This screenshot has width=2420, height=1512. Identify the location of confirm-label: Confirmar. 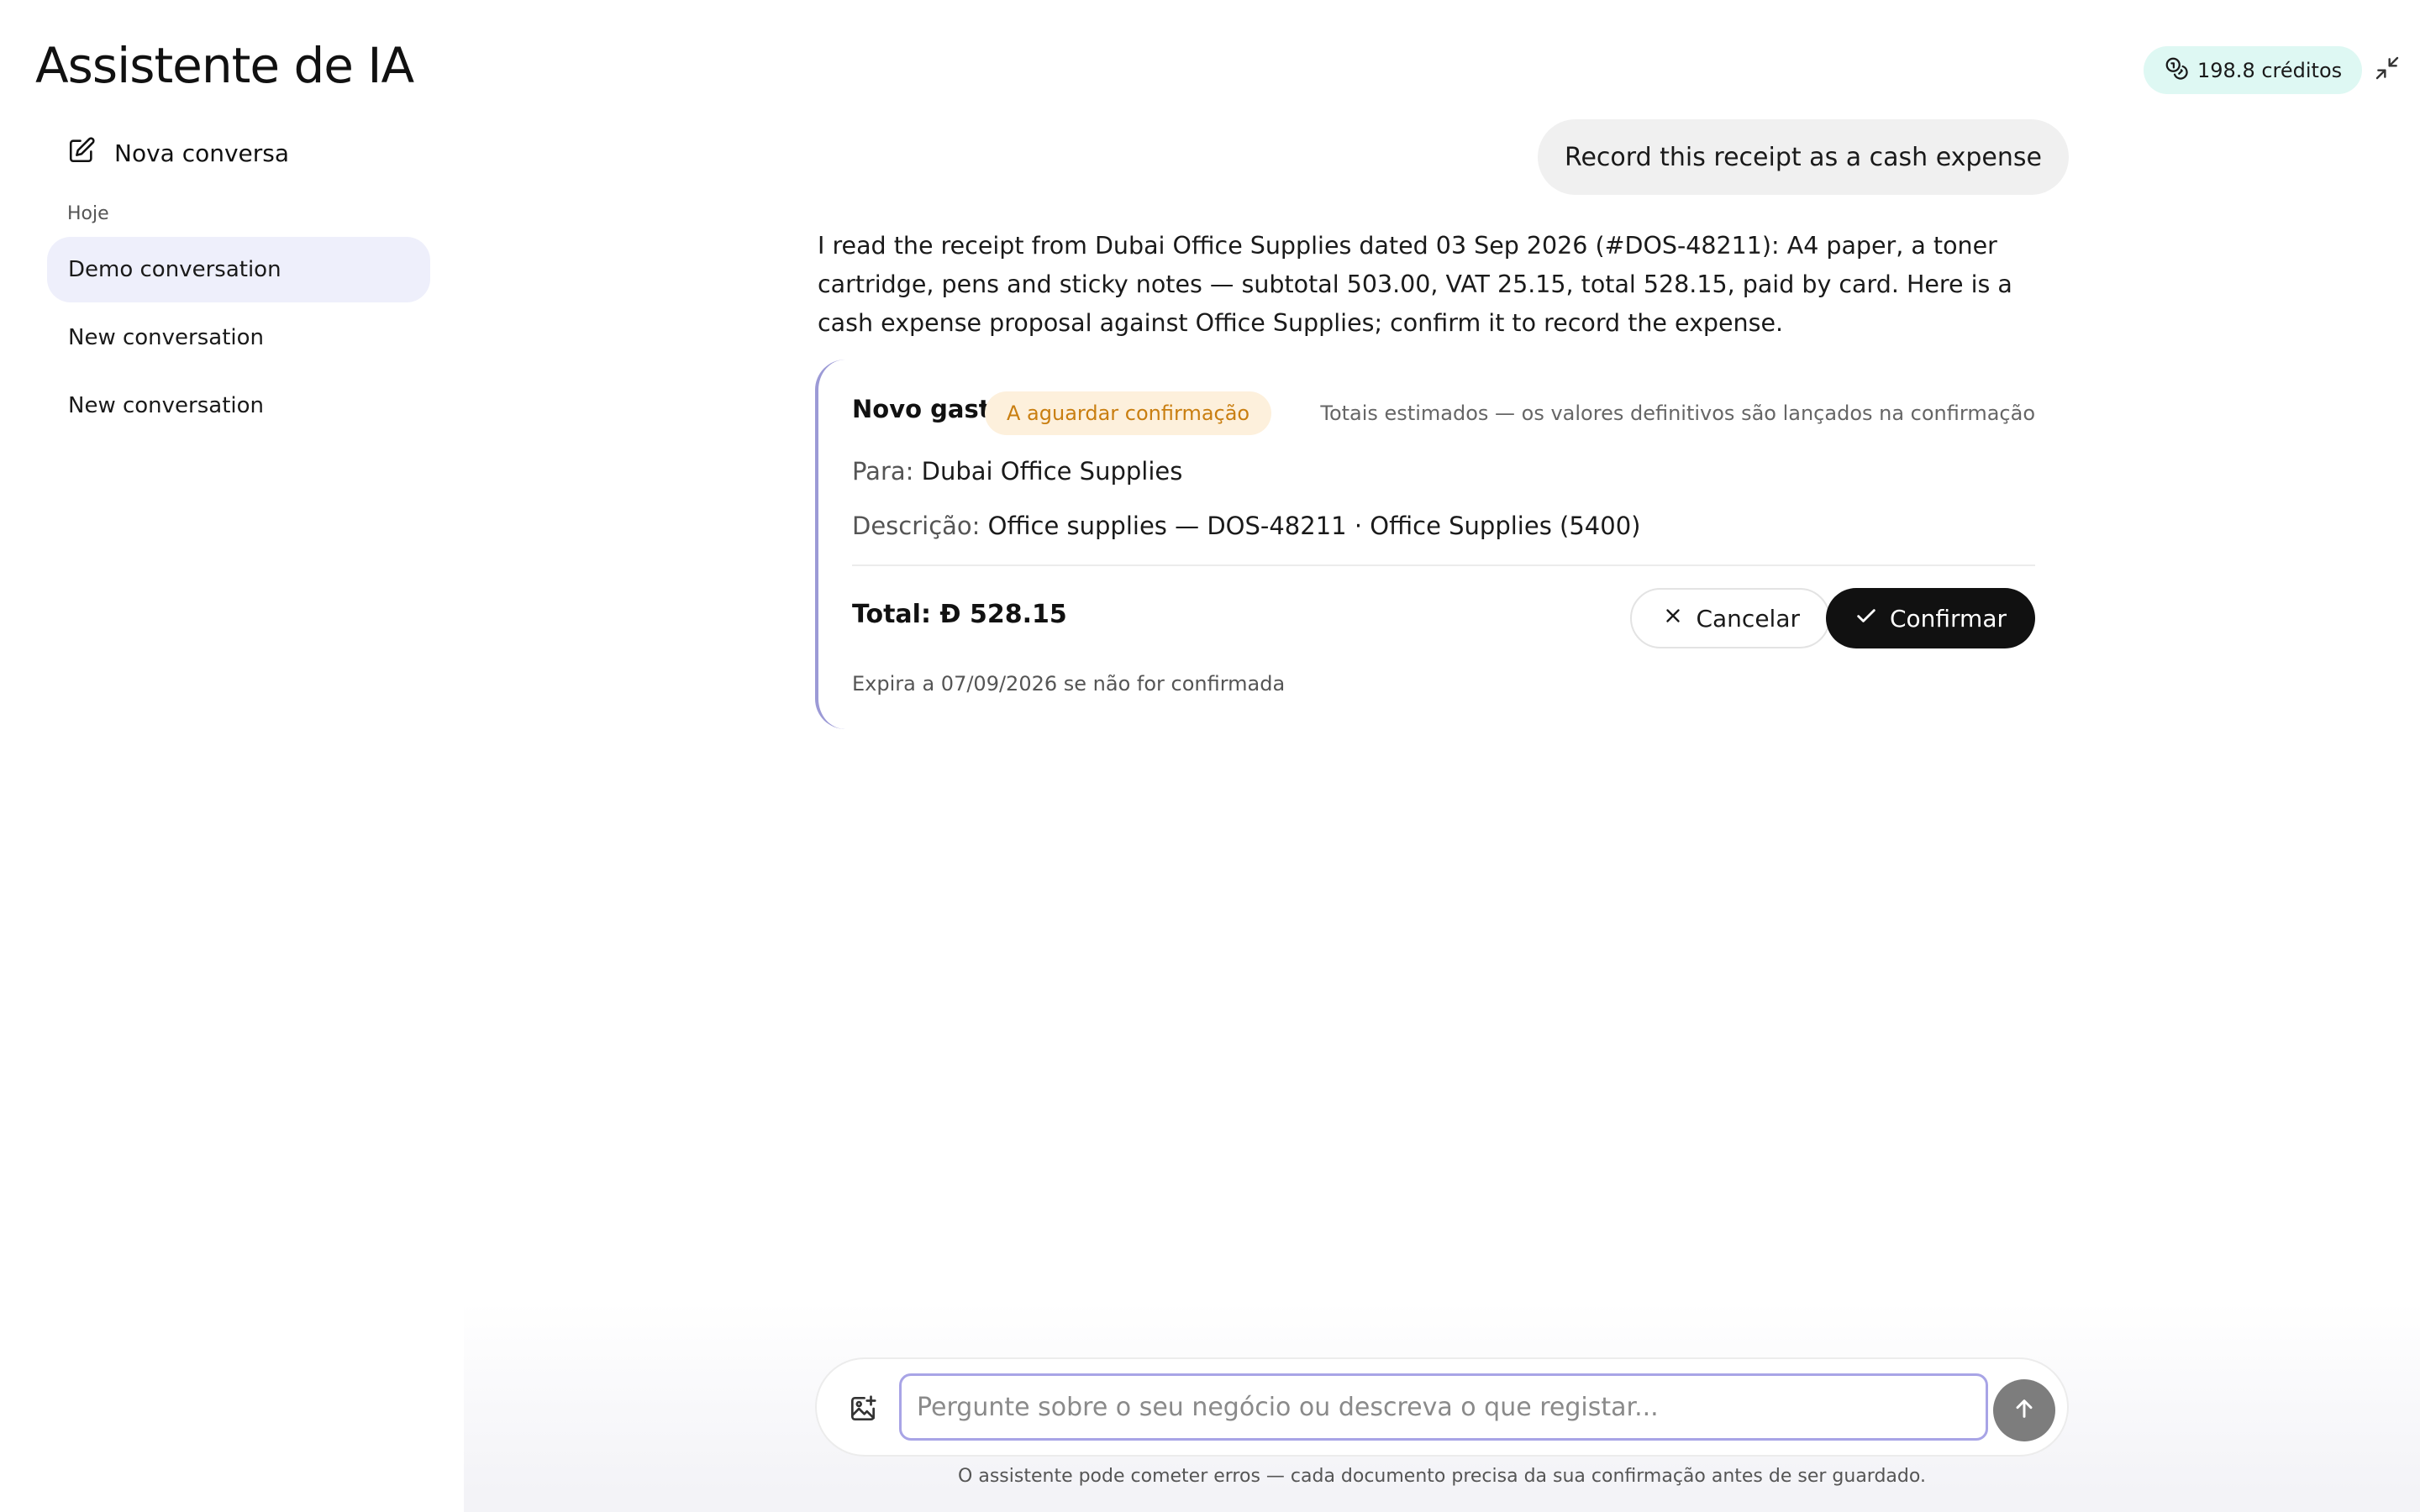
(1948, 618).